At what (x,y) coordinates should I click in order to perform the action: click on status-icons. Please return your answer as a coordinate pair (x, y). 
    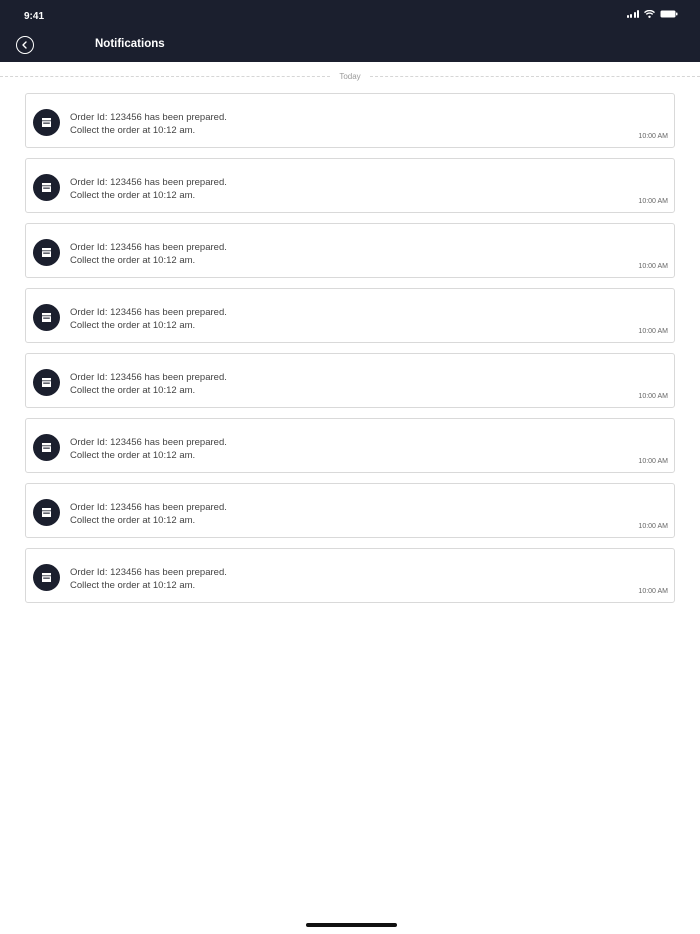
    Looking at the image, I should click on (652, 14).